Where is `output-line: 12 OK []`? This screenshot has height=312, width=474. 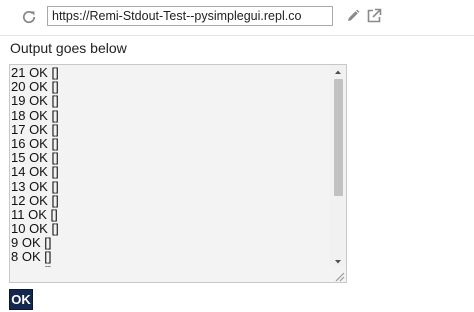 output-line: 12 OK [] is located at coordinates (35, 200).